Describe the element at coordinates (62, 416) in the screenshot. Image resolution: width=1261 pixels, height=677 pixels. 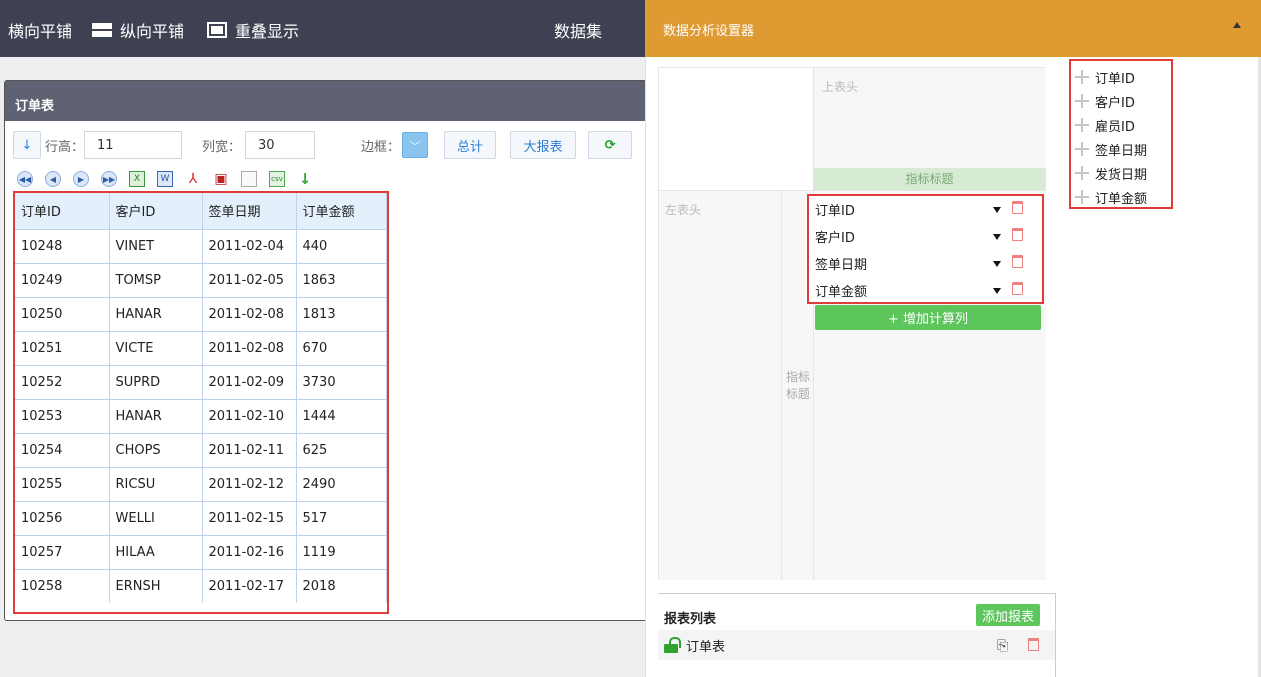
I see `table-cell: 10253` at that location.